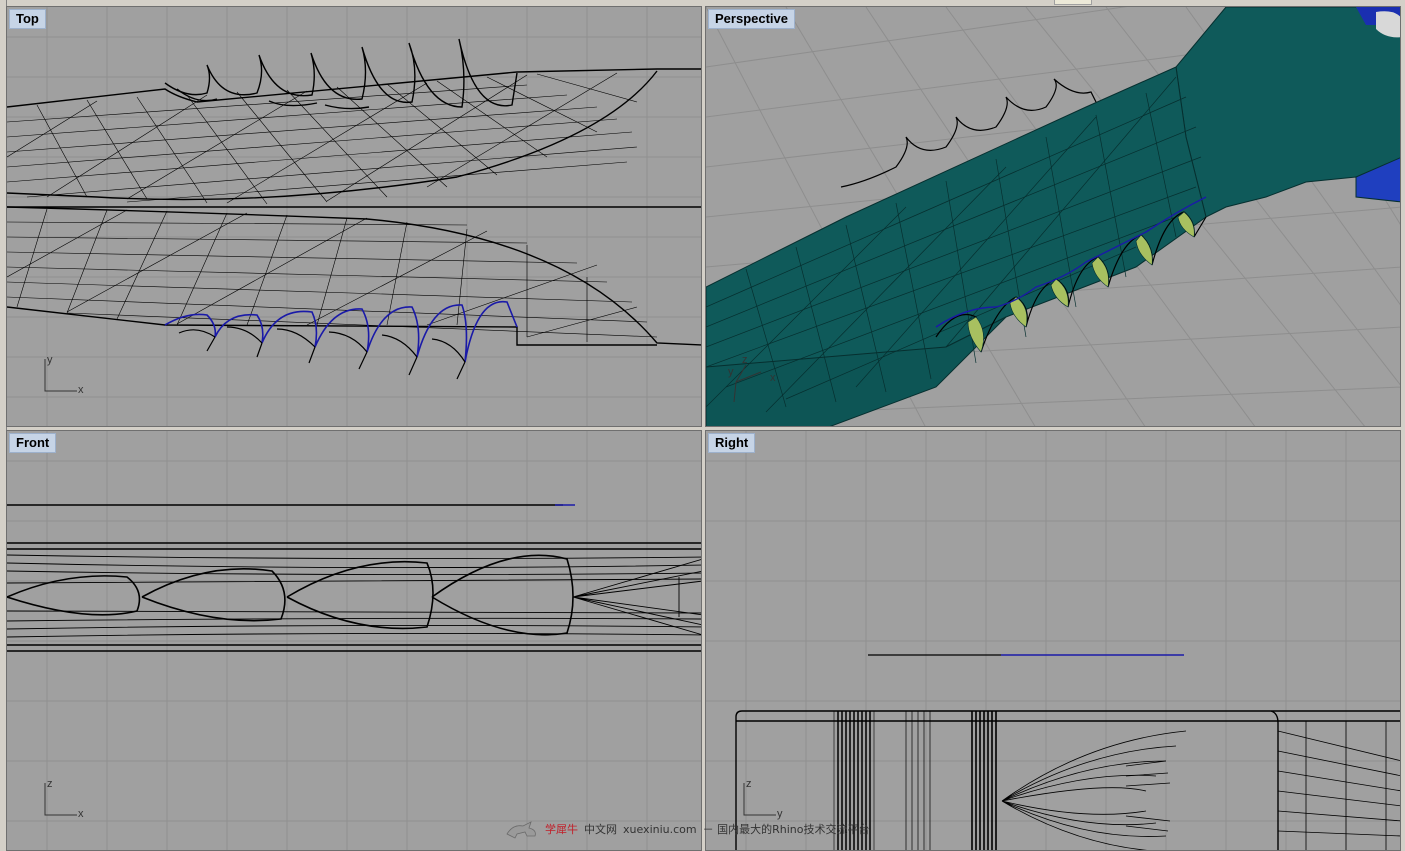  I want to click on viewport-label-front: Front, so click(33, 443).